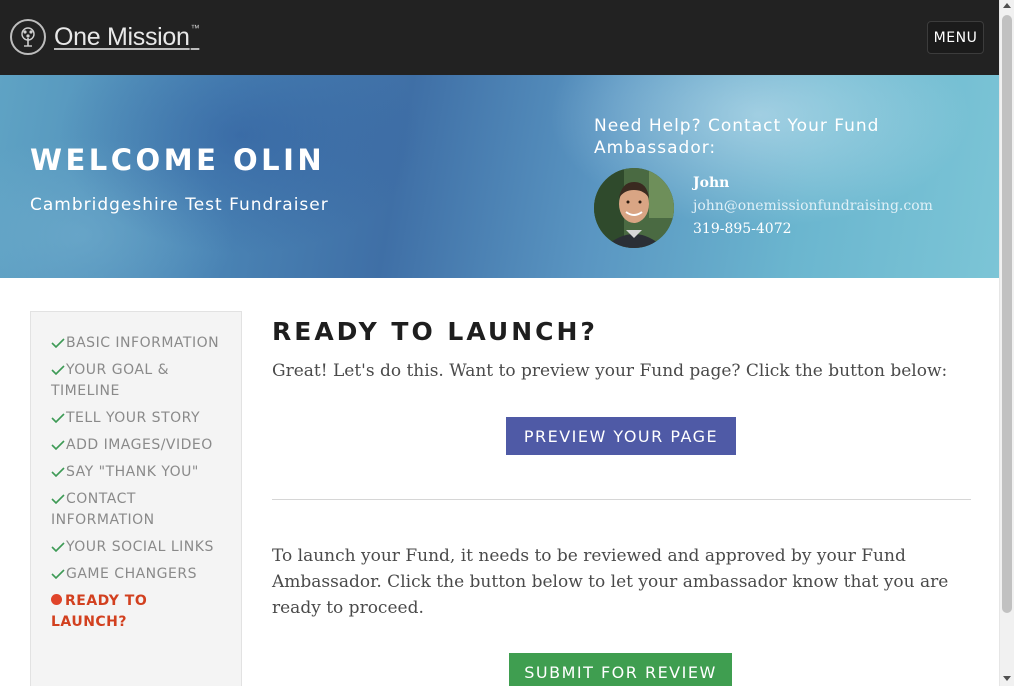  What do you see at coordinates (132, 472) in the screenshot?
I see `step-label: SAY "THANK YOU"` at bounding box center [132, 472].